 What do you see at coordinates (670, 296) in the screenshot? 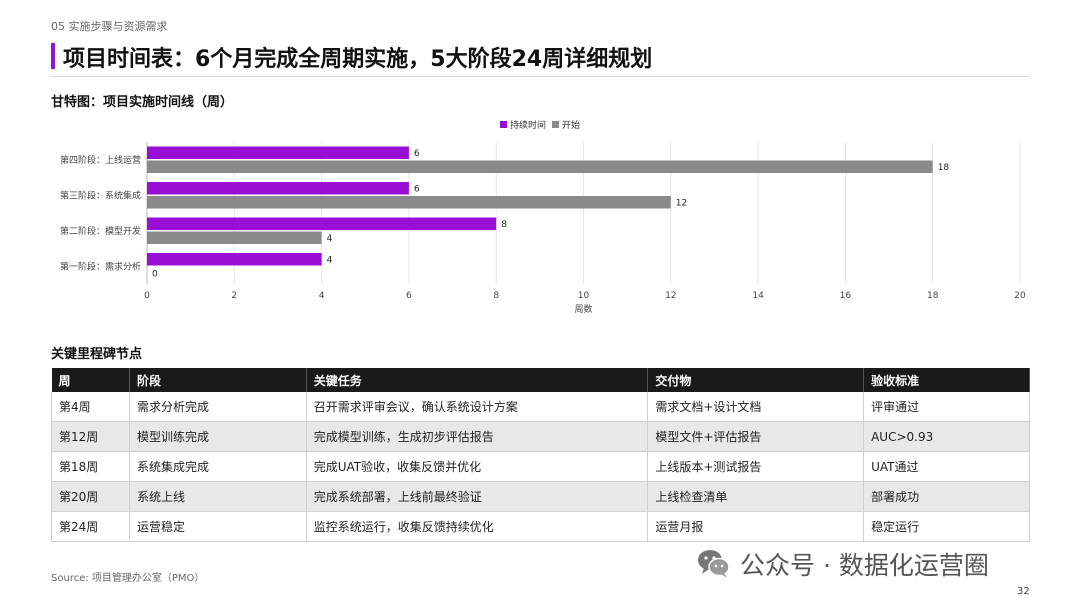
I see `x-tick-label: 12` at bounding box center [670, 296].